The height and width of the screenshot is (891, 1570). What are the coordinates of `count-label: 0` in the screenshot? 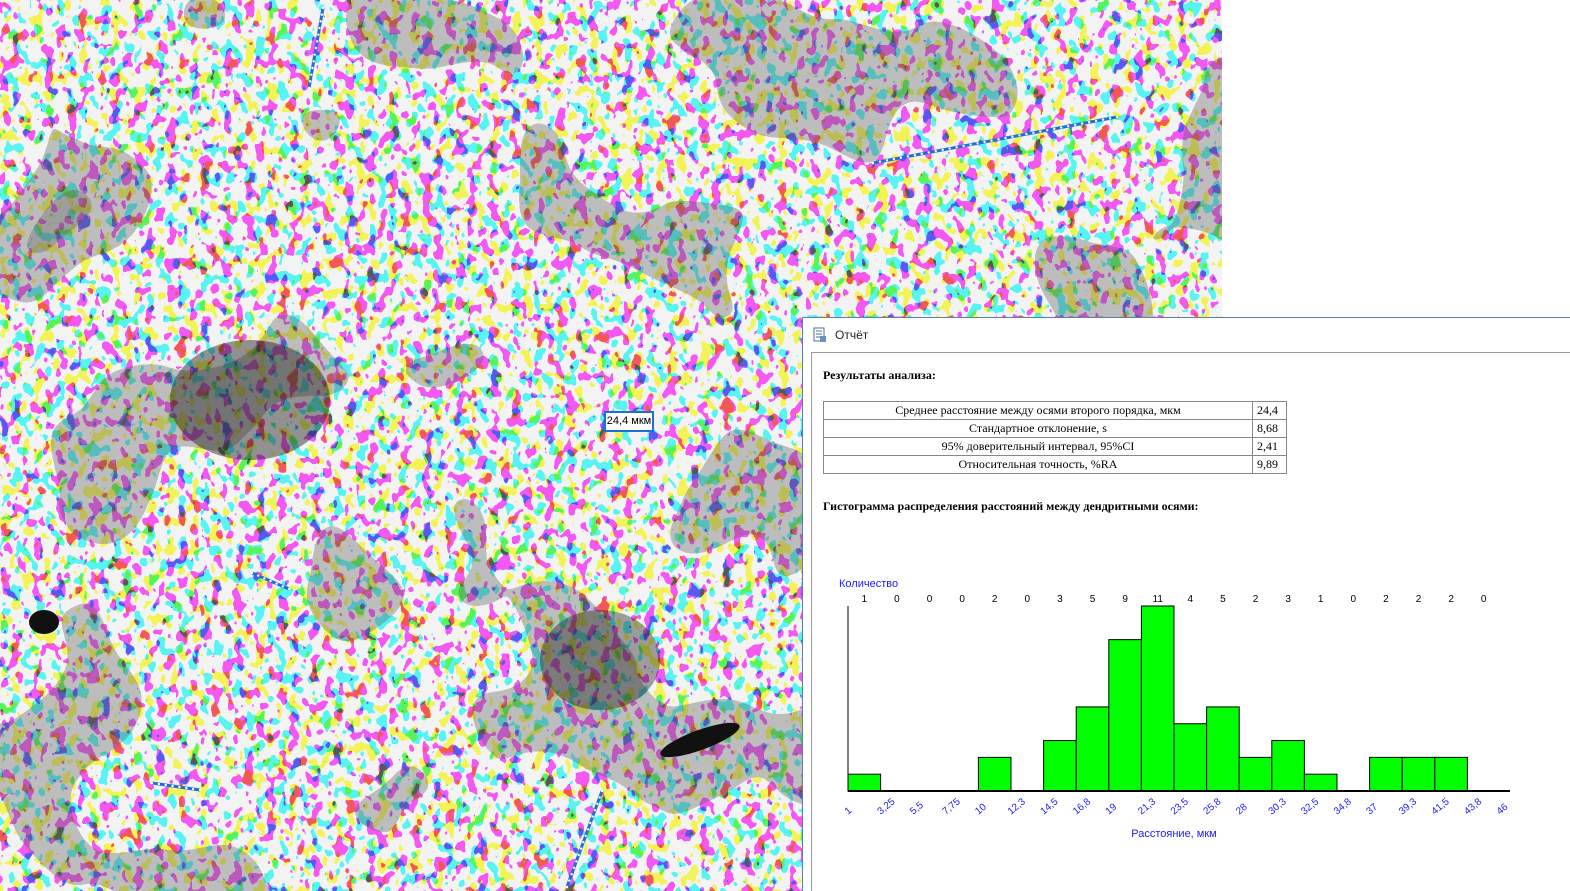 It's located at (1354, 599).